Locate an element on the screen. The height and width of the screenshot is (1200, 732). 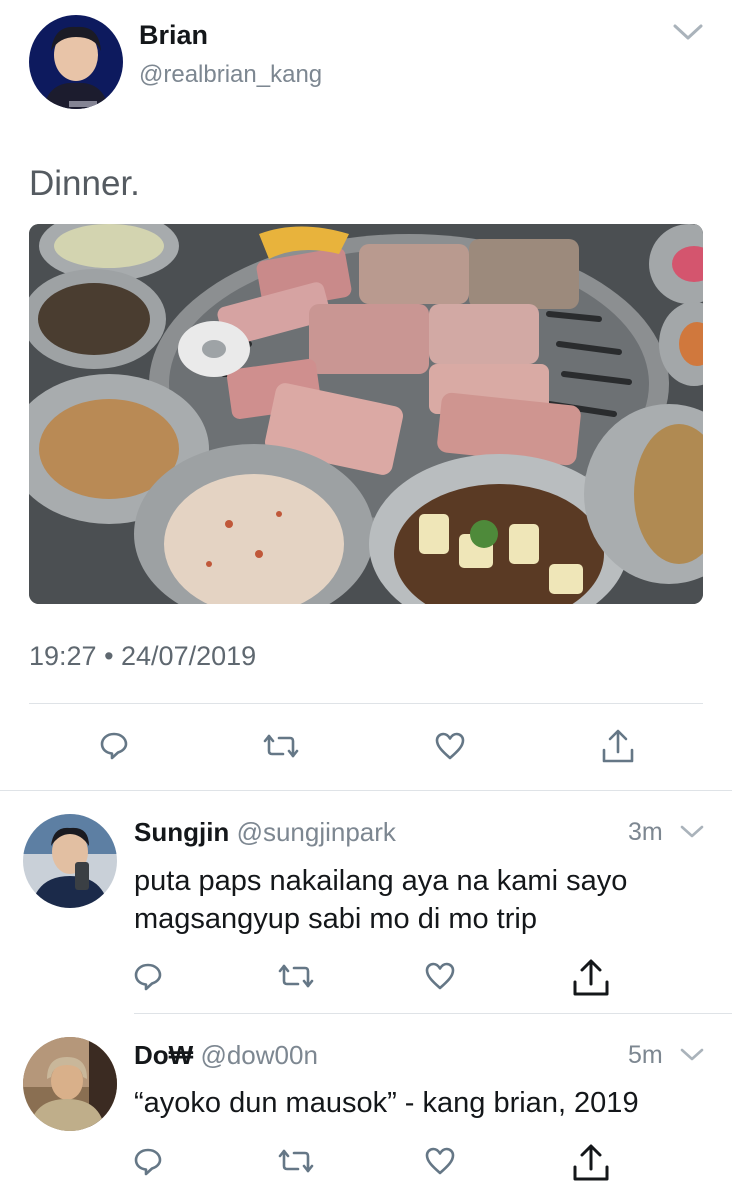
tweet-text: Dinner. is located at coordinates (84, 183).